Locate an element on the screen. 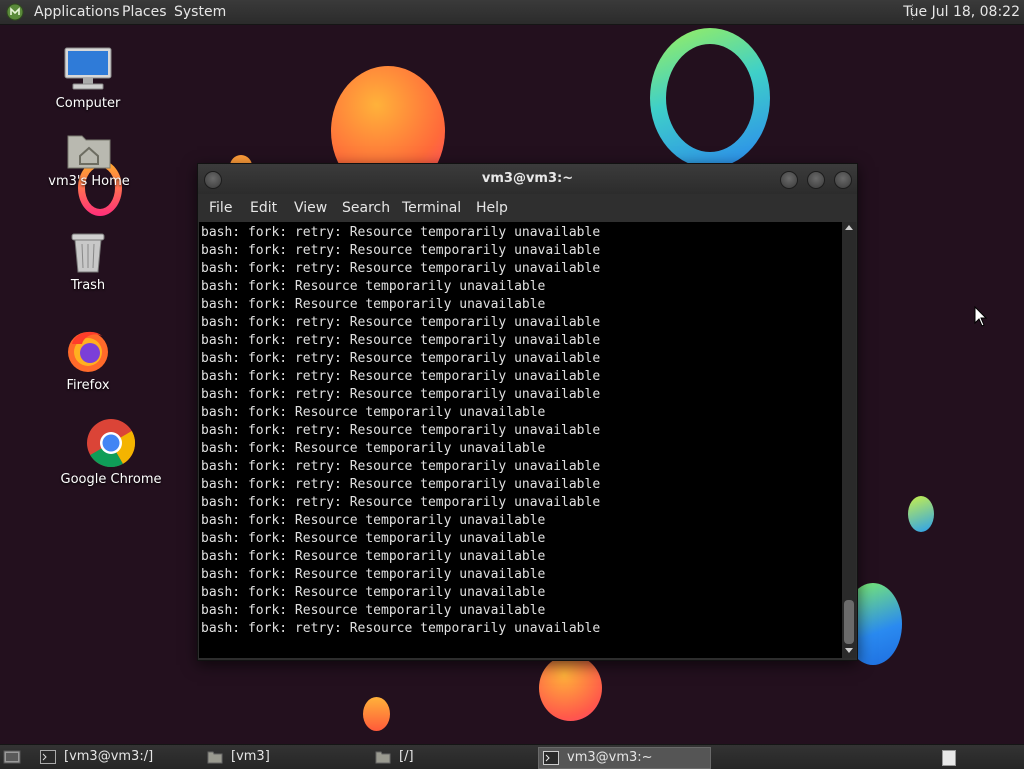 Image resolution: width=1024 pixels, height=769 pixels. menu-view: View is located at coordinates (310, 208).